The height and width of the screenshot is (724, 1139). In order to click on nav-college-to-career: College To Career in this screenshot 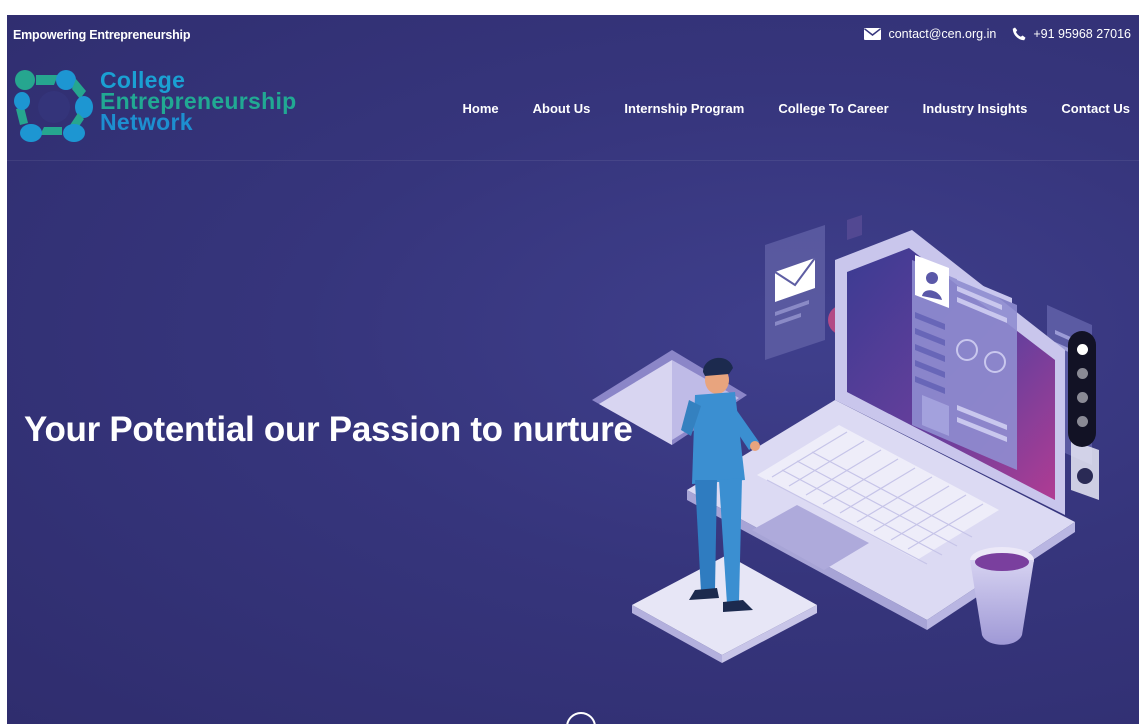, I will do `click(833, 108)`.